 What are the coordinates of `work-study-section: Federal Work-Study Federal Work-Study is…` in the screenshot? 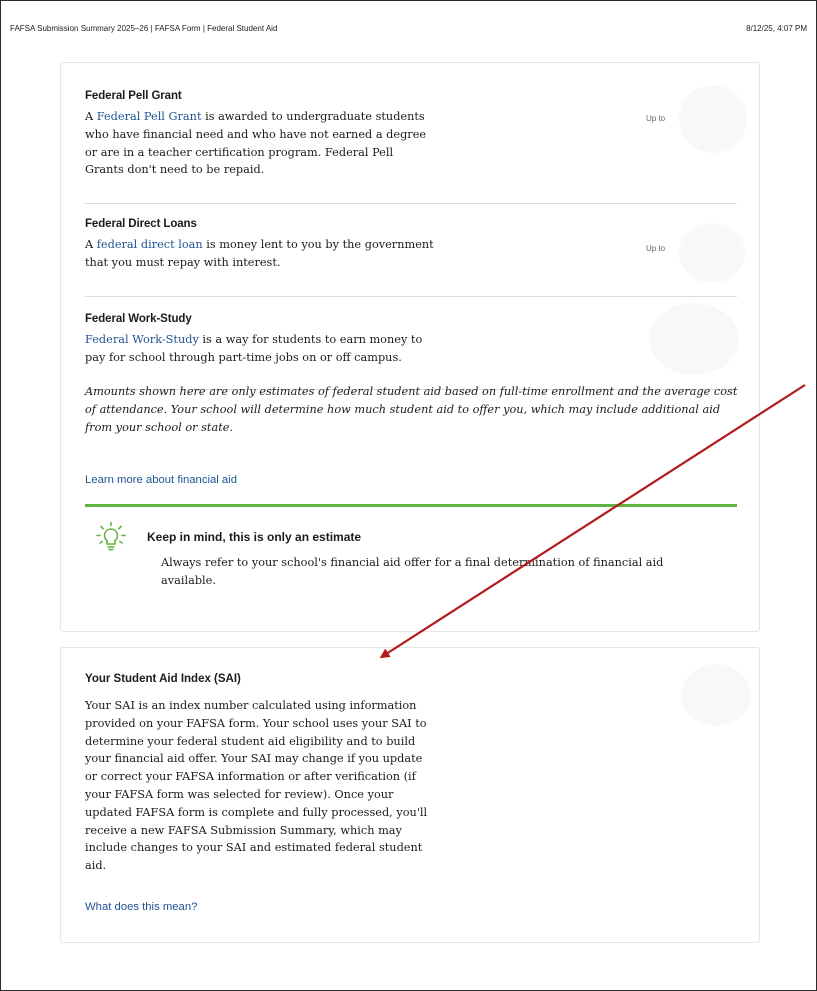 It's located at (411, 340).